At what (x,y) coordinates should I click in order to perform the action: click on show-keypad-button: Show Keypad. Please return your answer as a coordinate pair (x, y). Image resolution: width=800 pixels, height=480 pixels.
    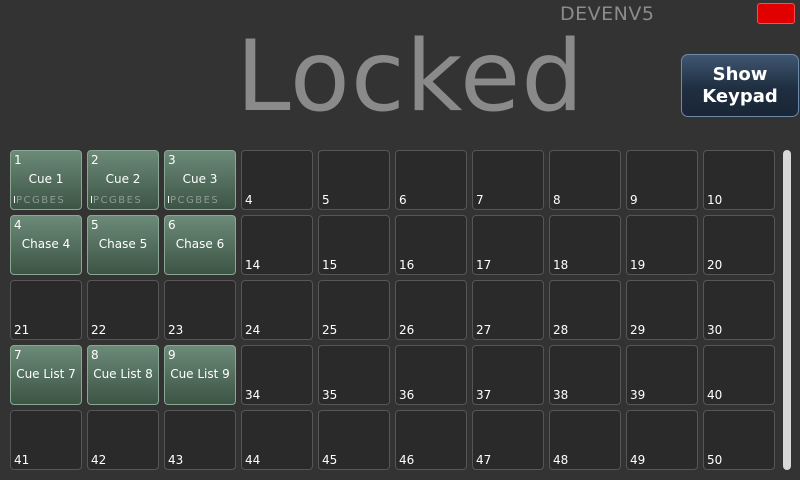
    Looking at the image, I should click on (740, 85).